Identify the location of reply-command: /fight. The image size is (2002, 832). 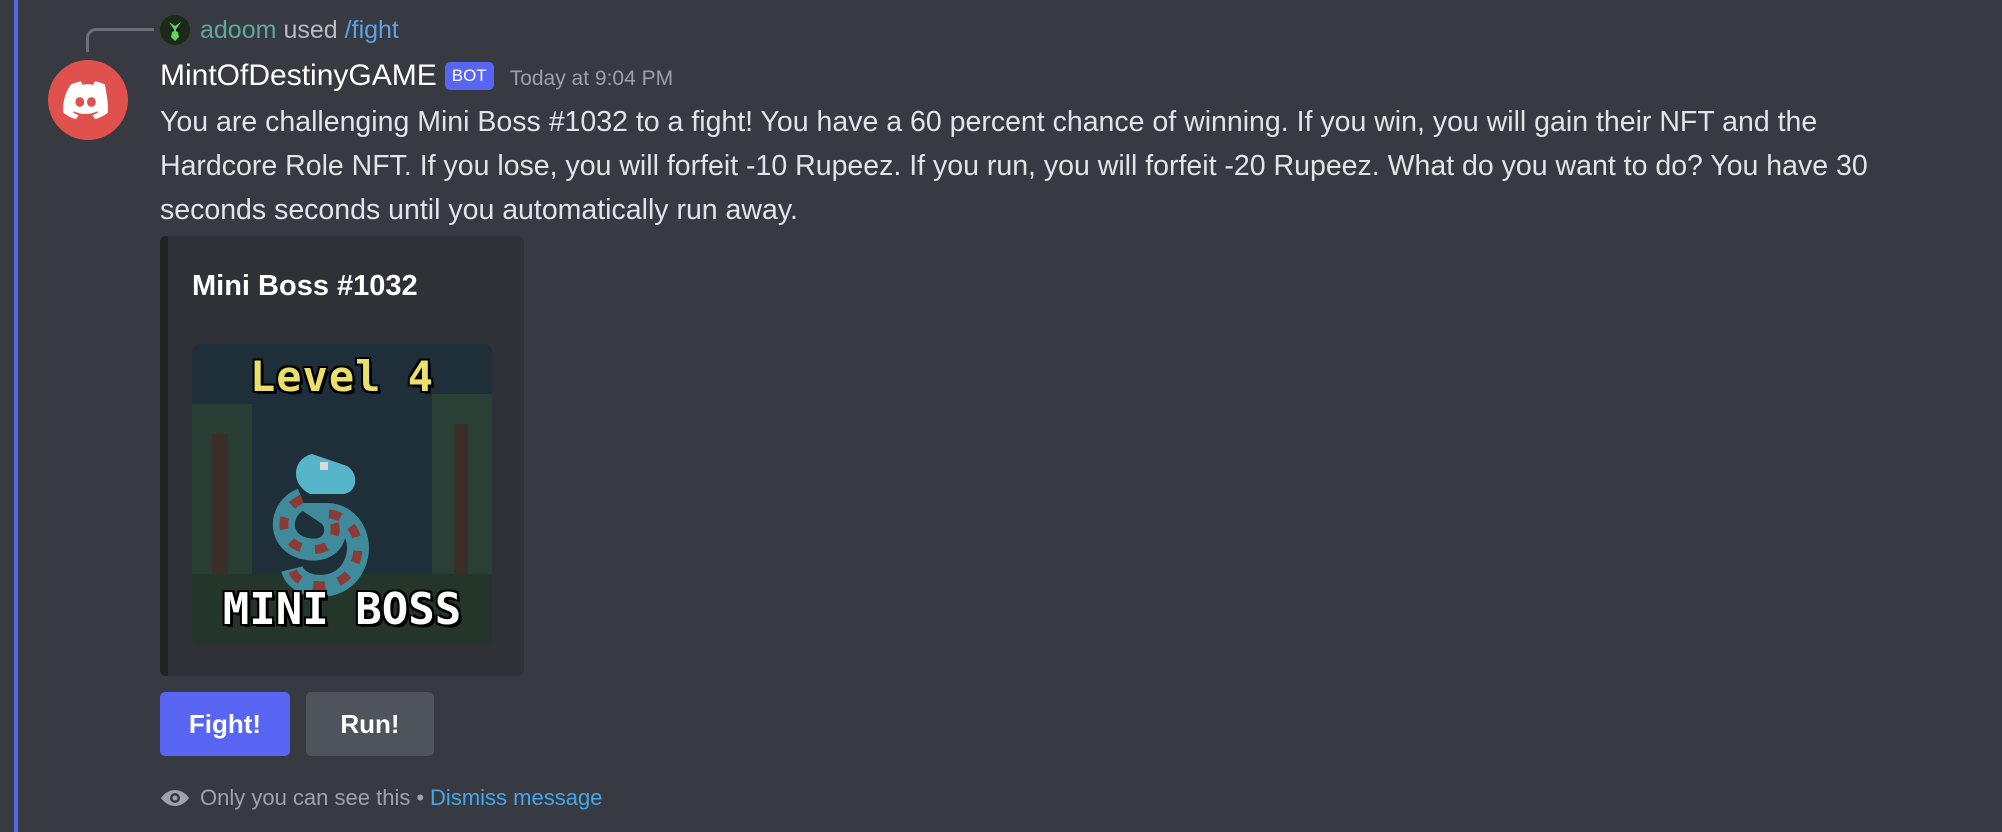
(372, 30).